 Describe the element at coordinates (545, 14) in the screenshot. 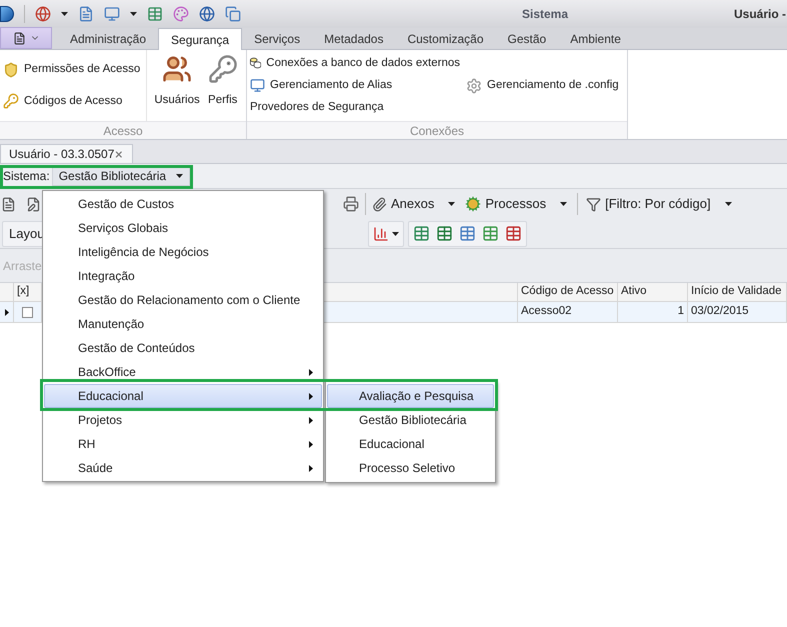

I see `window-title: Sistema` at that location.